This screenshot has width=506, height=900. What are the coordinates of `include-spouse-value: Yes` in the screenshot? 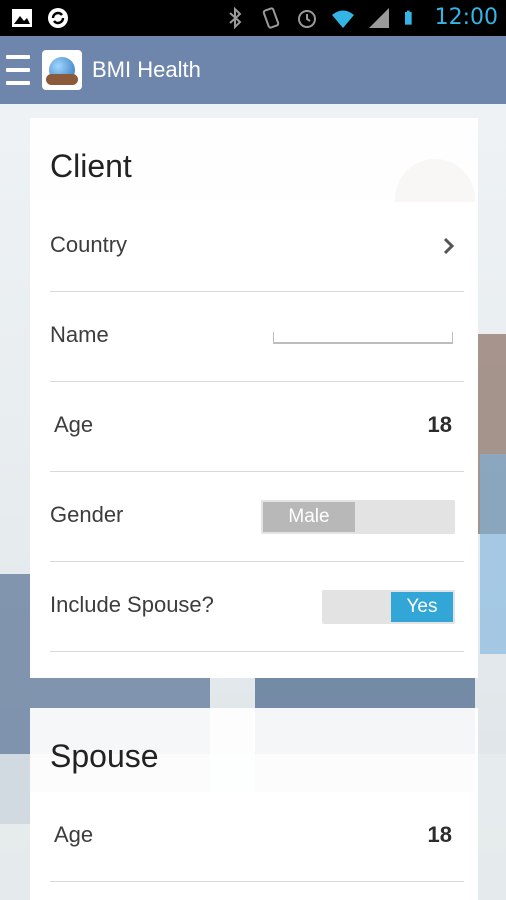 It's located at (422, 607).